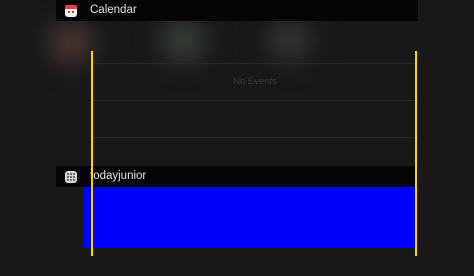 Image resolution: width=474 pixels, height=276 pixels. What do you see at coordinates (118, 175) in the screenshot?
I see `todayjunior-widget-title: todayjunior` at bounding box center [118, 175].